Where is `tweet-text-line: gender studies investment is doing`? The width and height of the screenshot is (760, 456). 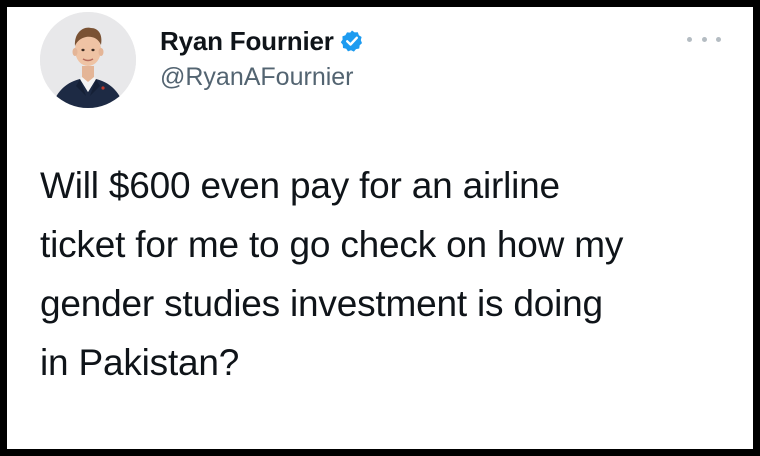 tweet-text-line: gender studies investment is doing is located at coordinates (321, 303).